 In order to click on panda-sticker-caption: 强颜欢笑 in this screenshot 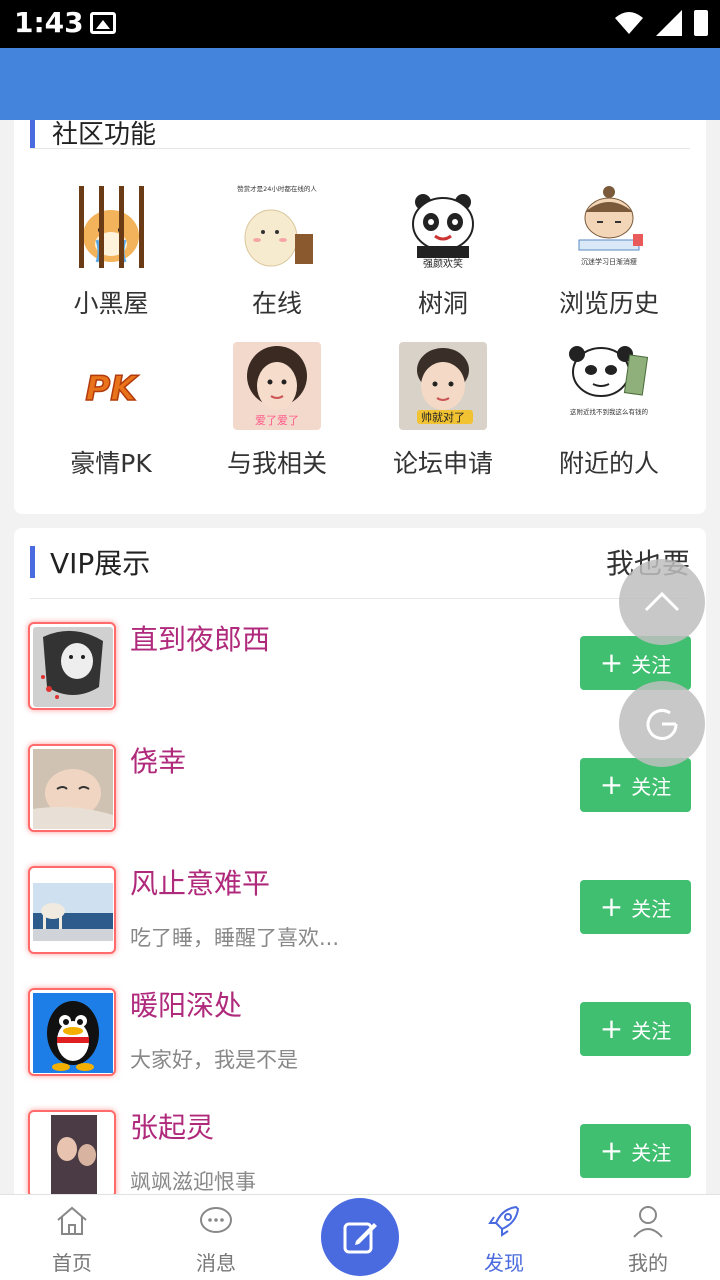, I will do `click(443, 263)`.